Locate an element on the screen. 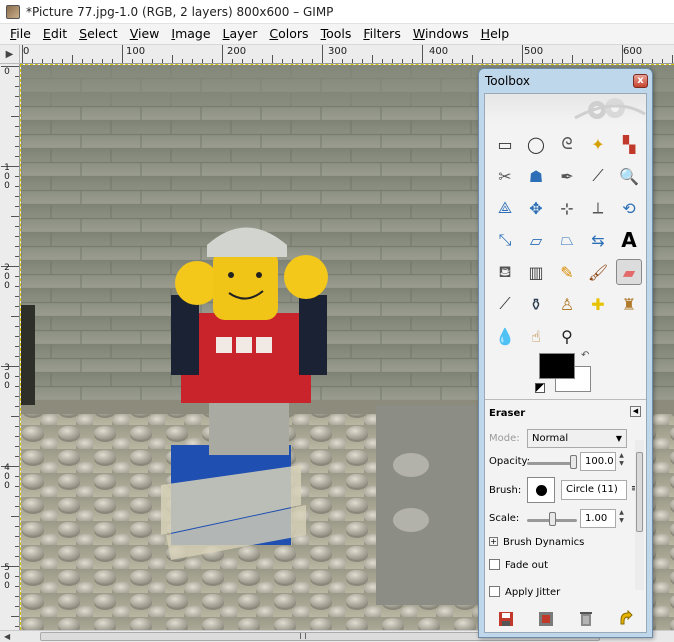  options-scrollbar is located at coordinates (639, 515).